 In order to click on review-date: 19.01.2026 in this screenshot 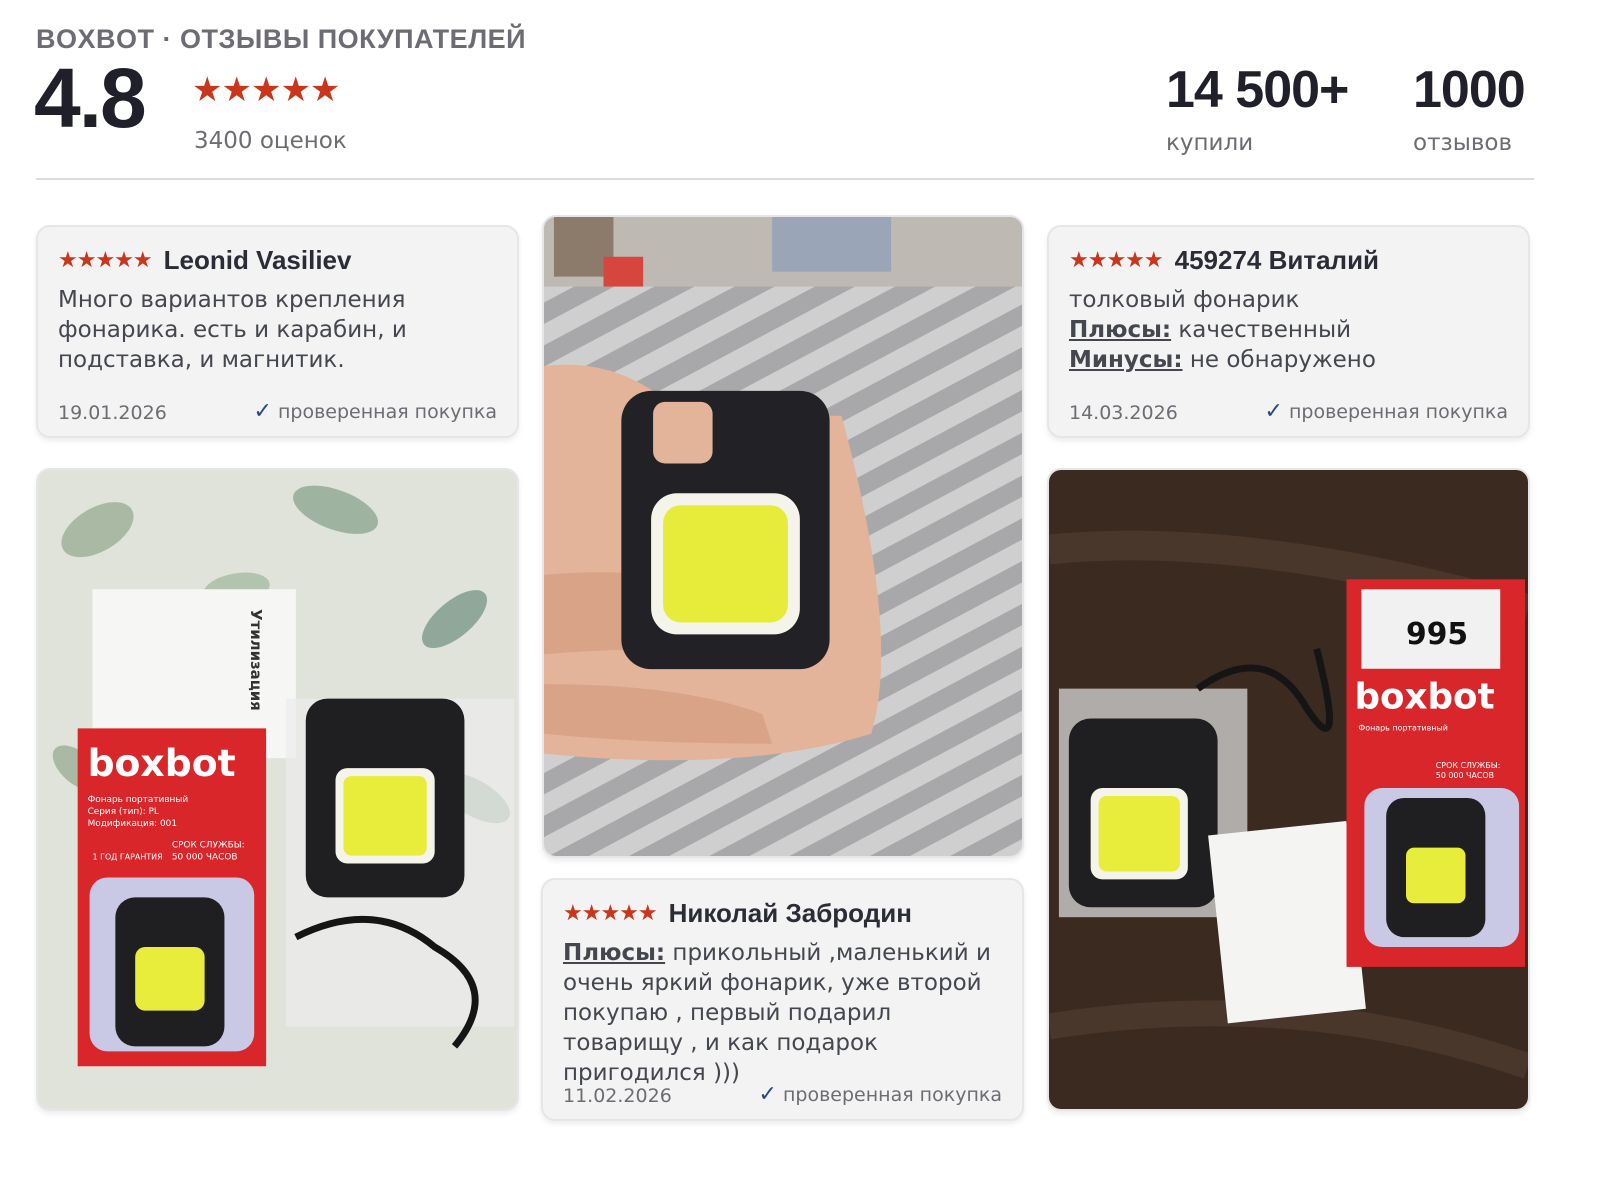, I will do `click(112, 413)`.